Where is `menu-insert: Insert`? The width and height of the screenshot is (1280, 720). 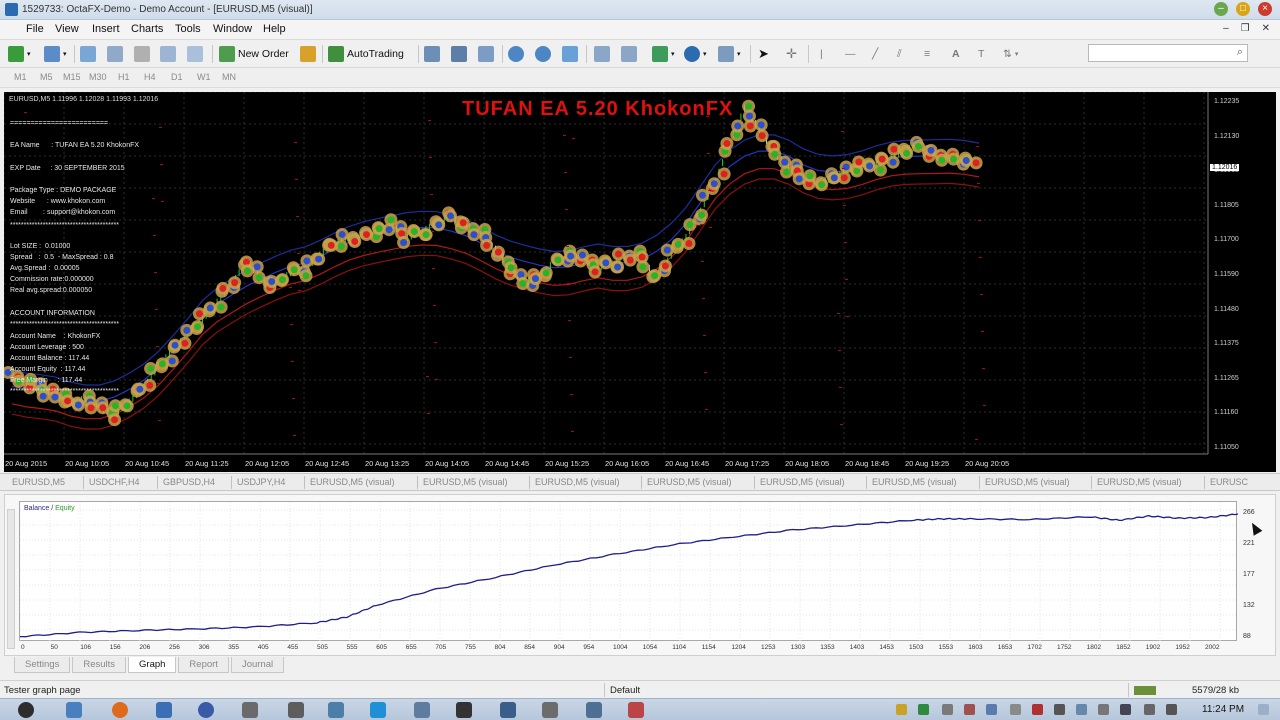 menu-insert: Insert is located at coordinates (106, 29).